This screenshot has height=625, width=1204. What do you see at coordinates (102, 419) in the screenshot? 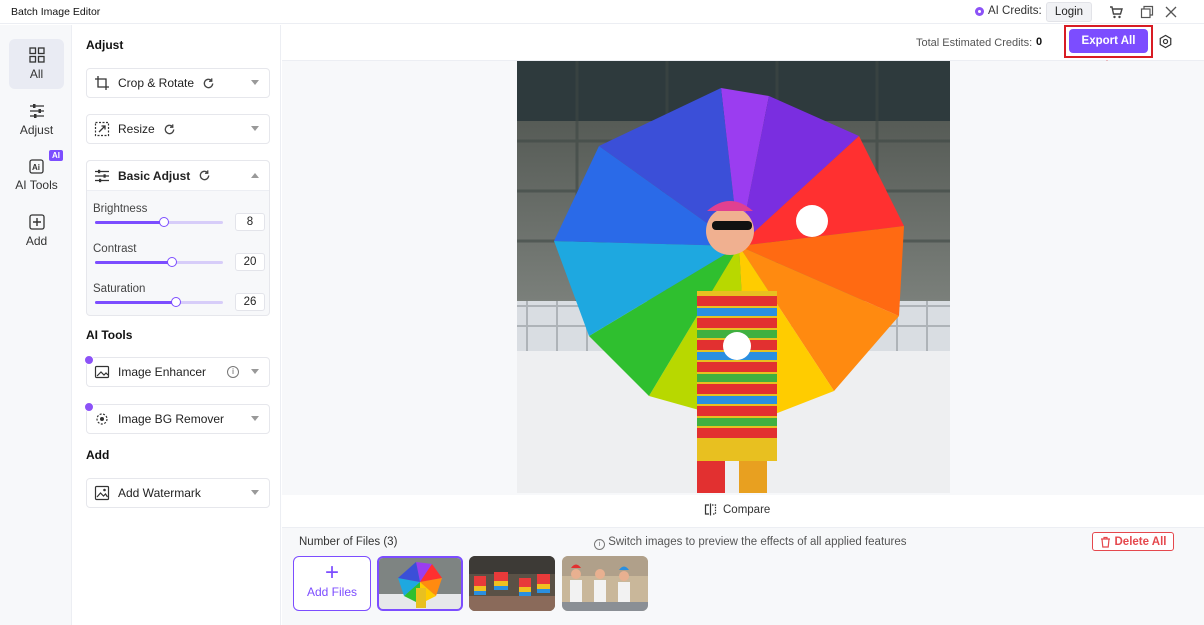
I see `bg-remove-icon` at bounding box center [102, 419].